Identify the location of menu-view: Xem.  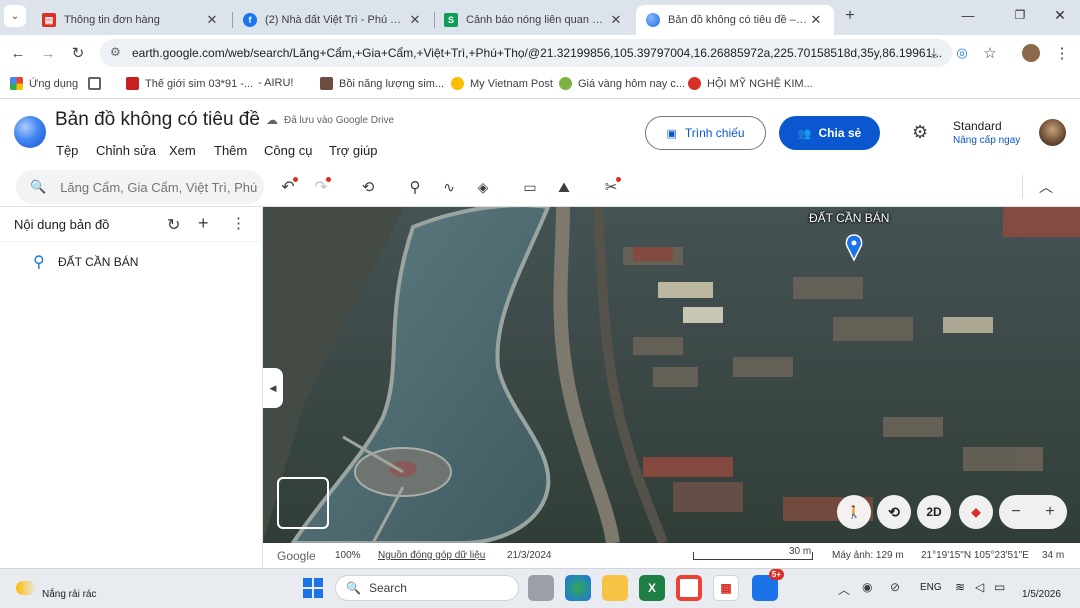
(182, 150).